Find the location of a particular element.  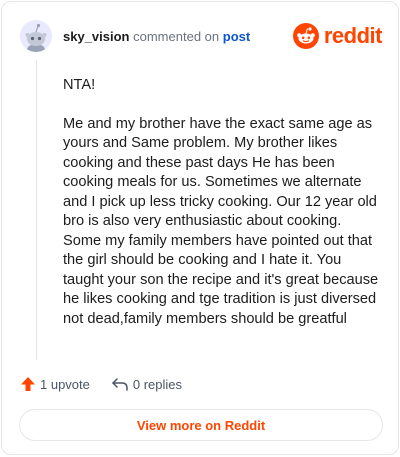

upvote-button: 1 upvote is located at coordinates (55, 384).